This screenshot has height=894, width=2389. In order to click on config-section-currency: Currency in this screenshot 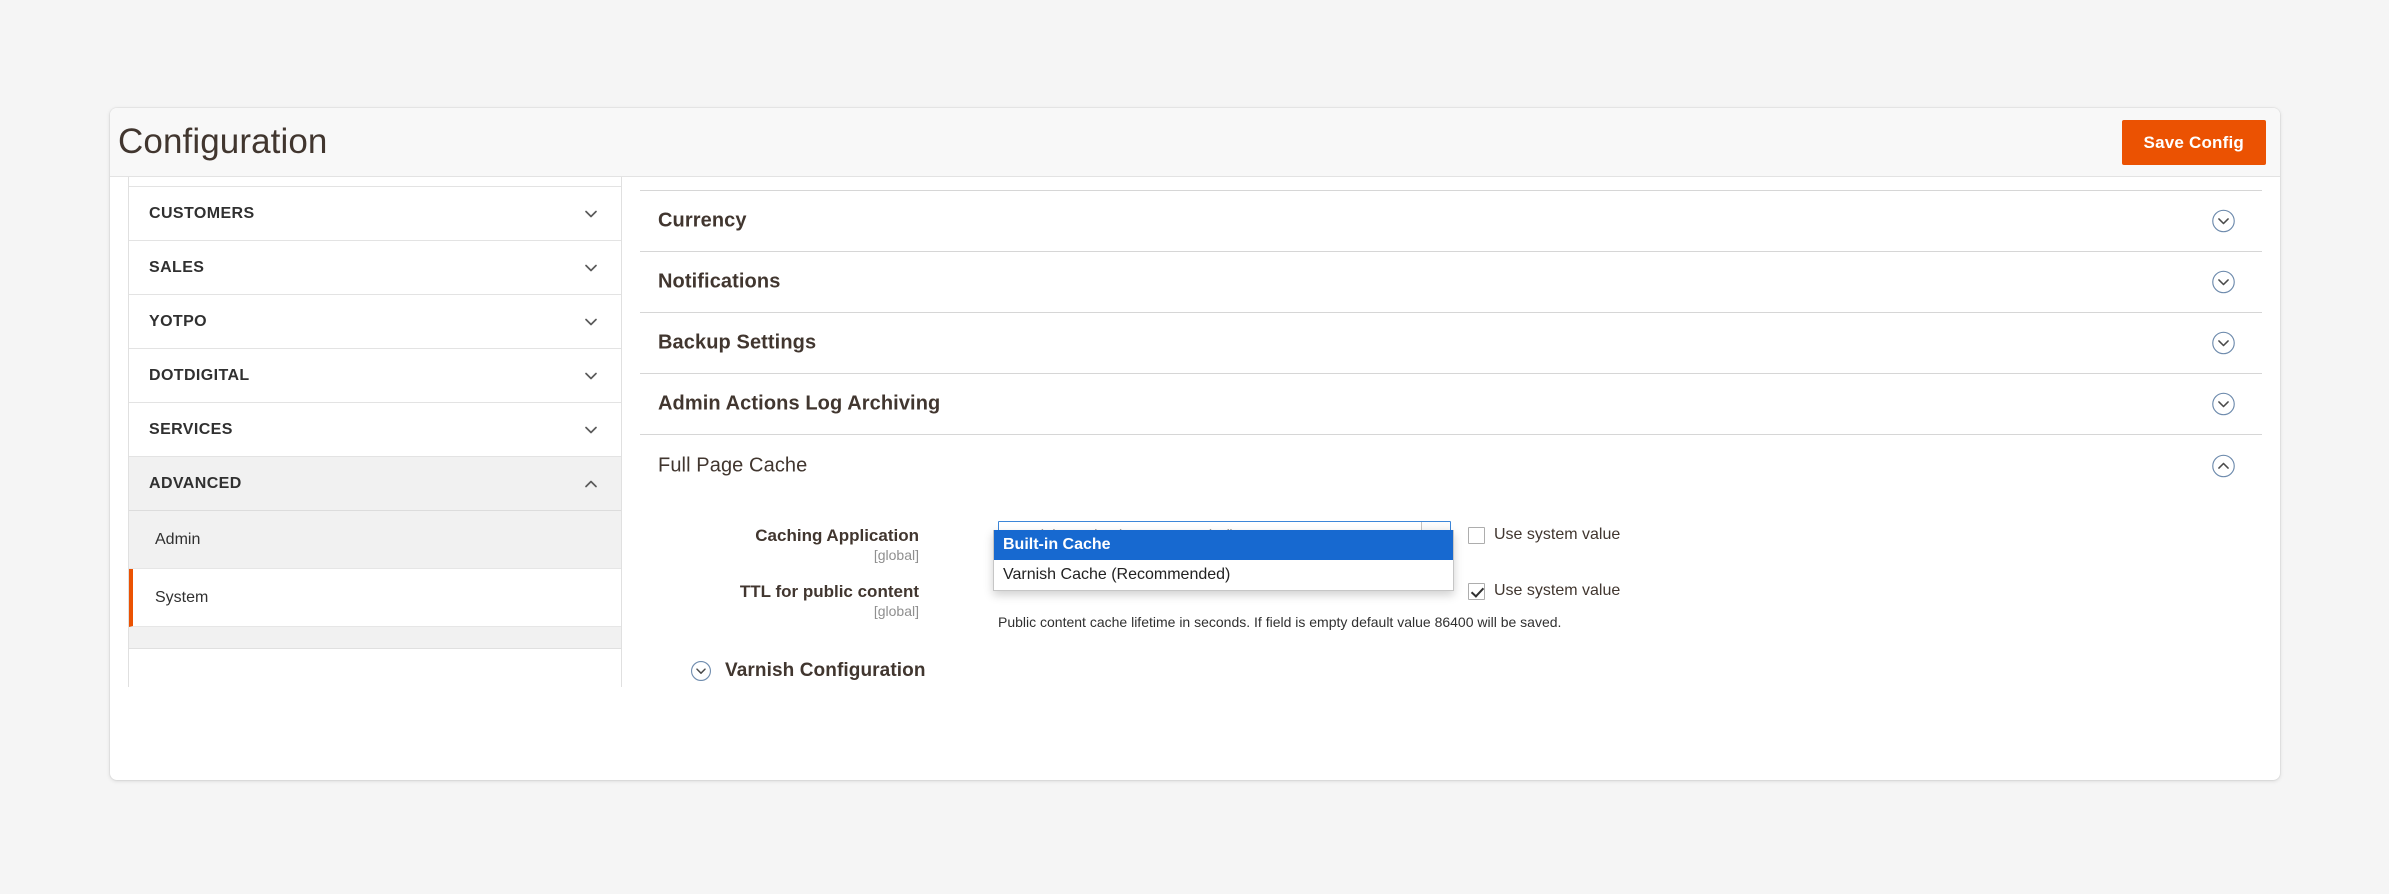, I will do `click(1451, 221)`.